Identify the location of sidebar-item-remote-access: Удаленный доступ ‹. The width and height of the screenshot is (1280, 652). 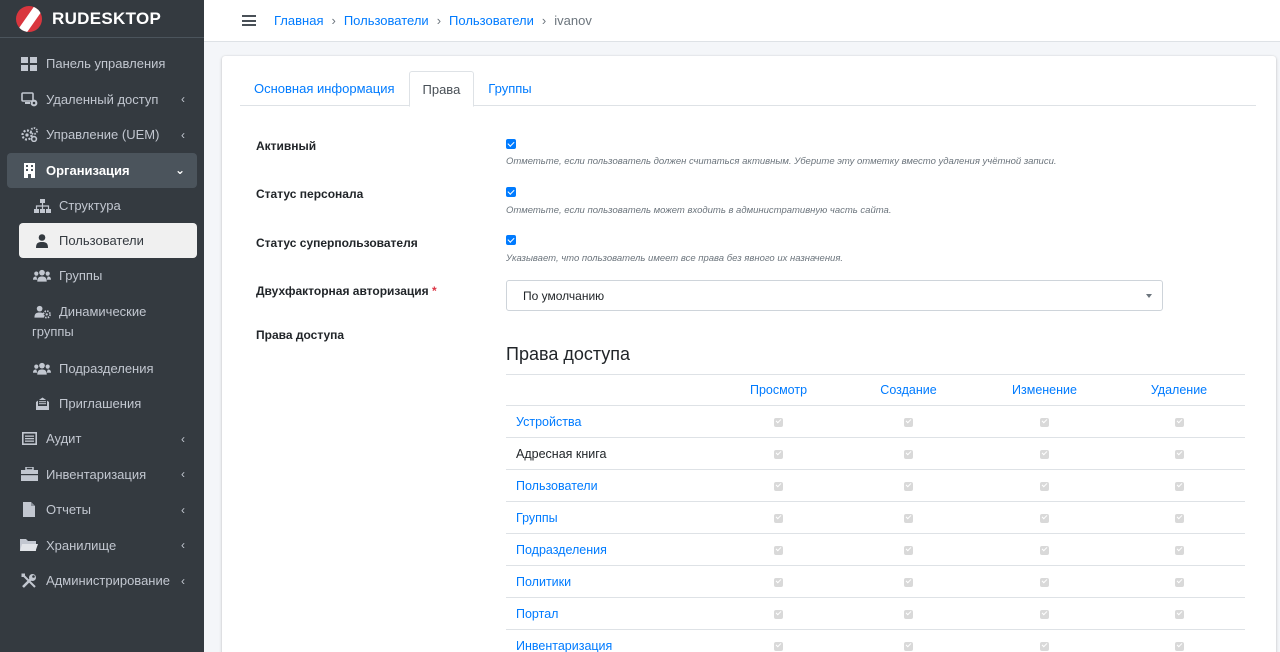
(102, 100).